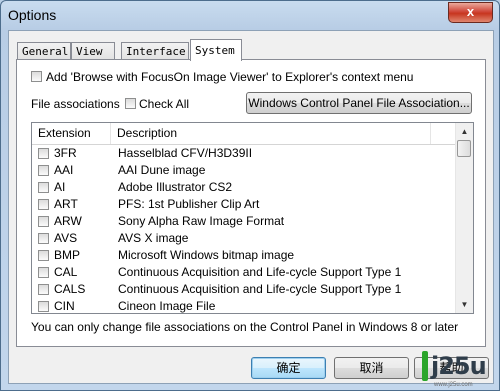 This screenshot has height=391, width=500. Describe the element at coordinates (175, 187) in the screenshot. I see `row-description: Adobe Illustrator CS2` at that location.